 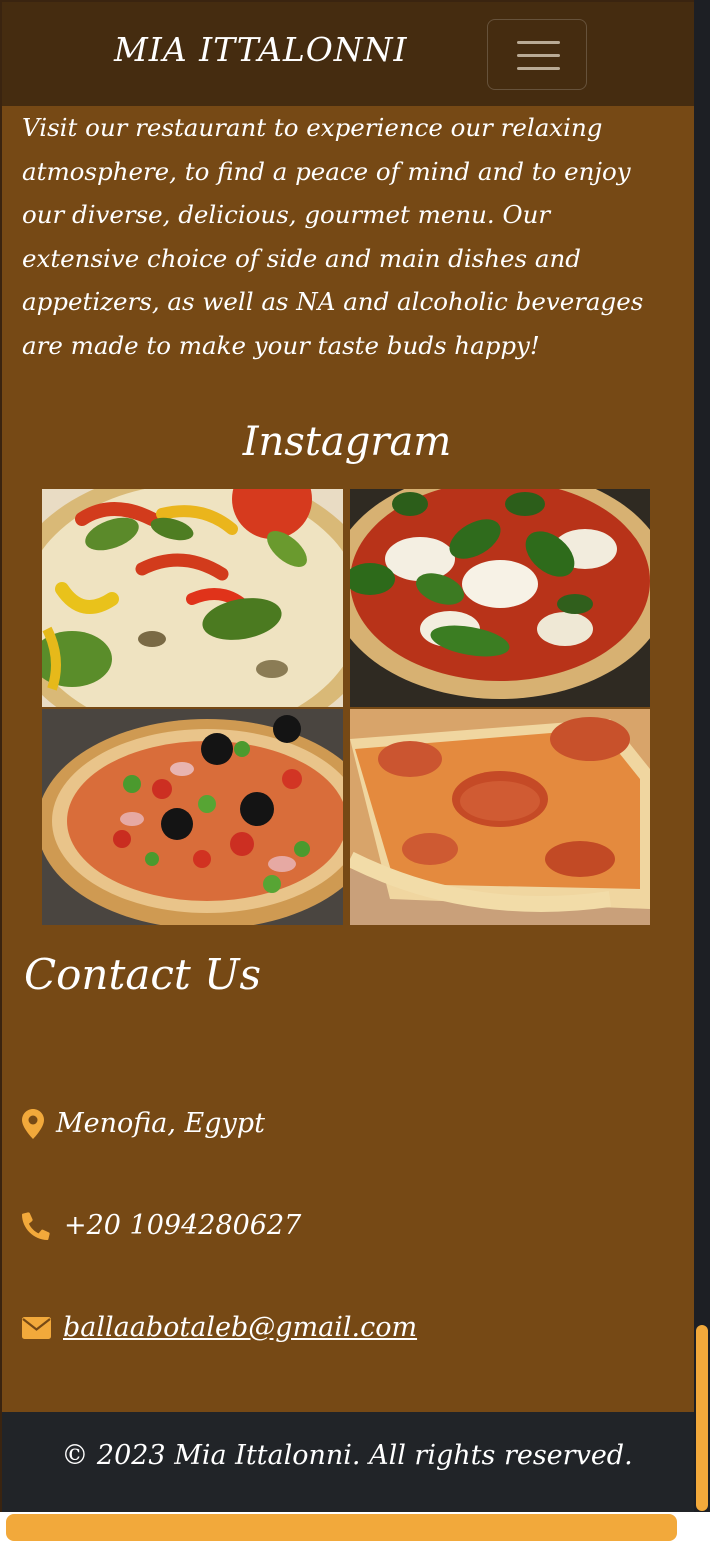 What do you see at coordinates (33, 1123) in the screenshot?
I see `map-marker-icon` at bounding box center [33, 1123].